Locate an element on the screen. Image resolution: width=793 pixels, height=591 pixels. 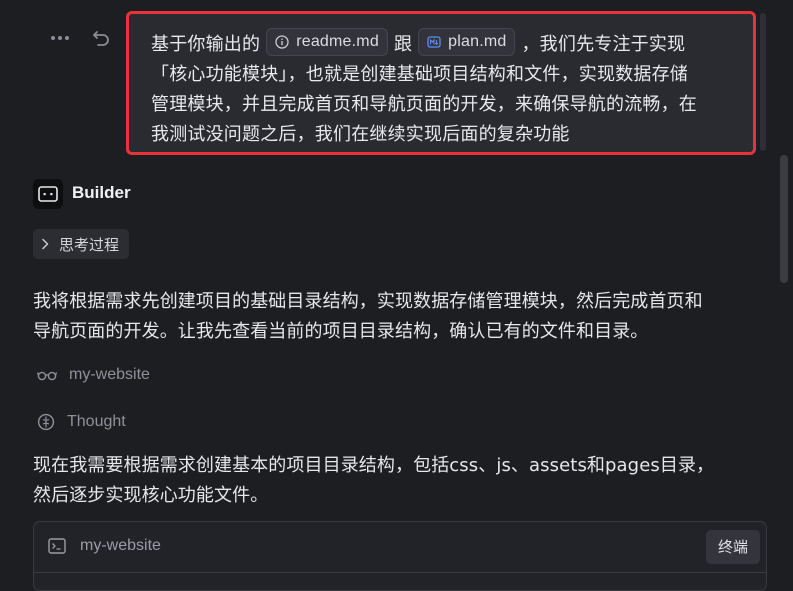
builder-agent-icon is located at coordinates (48, 194).